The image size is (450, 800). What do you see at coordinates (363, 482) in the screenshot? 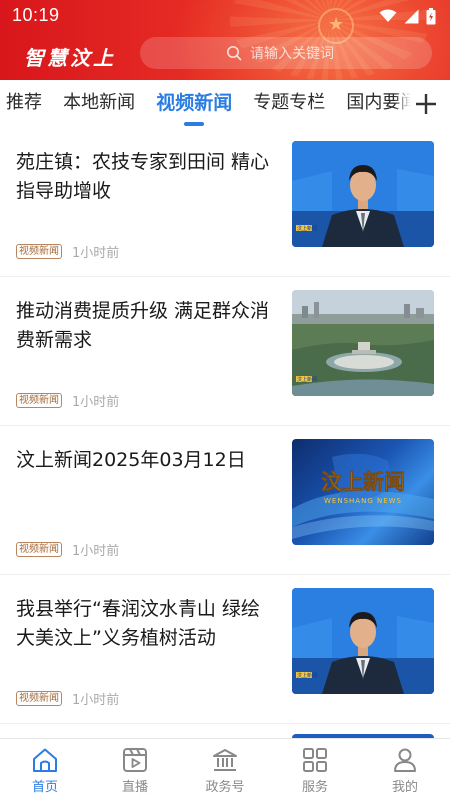
I see `thumb-program-title: 汶上新闻` at bounding box center [363, 482].